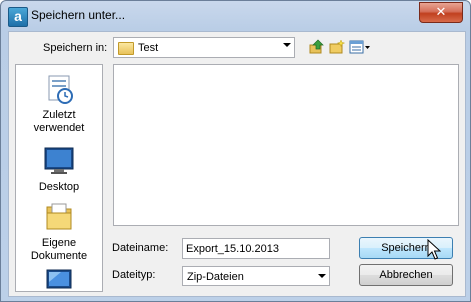 This screenshot has width=471, height=302. I want to click on save-in-value: Test, so click(148, 48).